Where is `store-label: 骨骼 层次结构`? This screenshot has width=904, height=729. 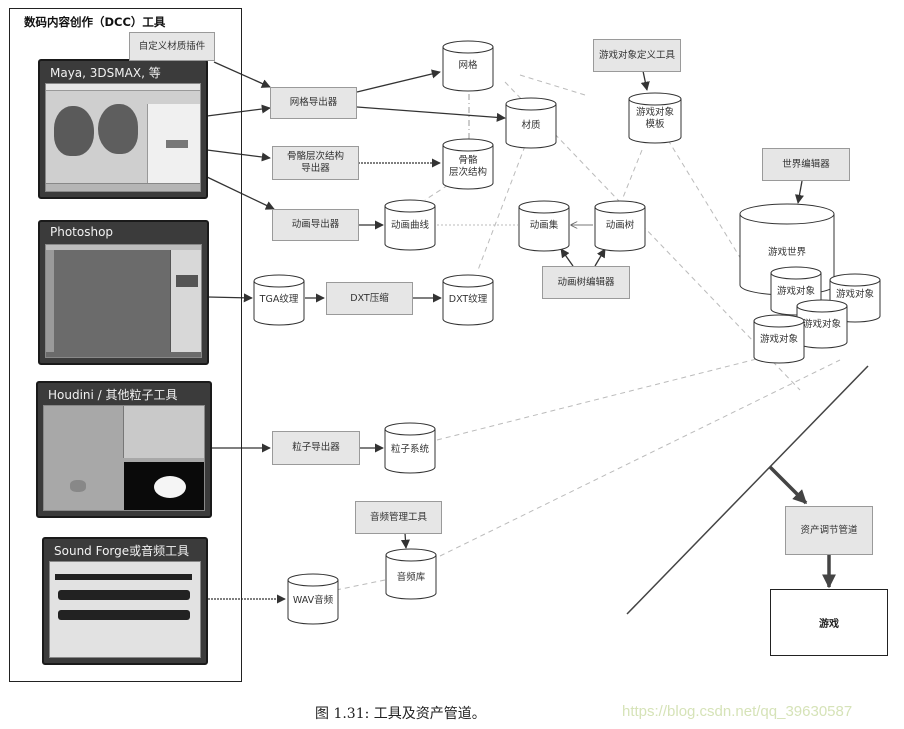 store-label: 骨骼 层次结构 is located at coordinates (467, 166).